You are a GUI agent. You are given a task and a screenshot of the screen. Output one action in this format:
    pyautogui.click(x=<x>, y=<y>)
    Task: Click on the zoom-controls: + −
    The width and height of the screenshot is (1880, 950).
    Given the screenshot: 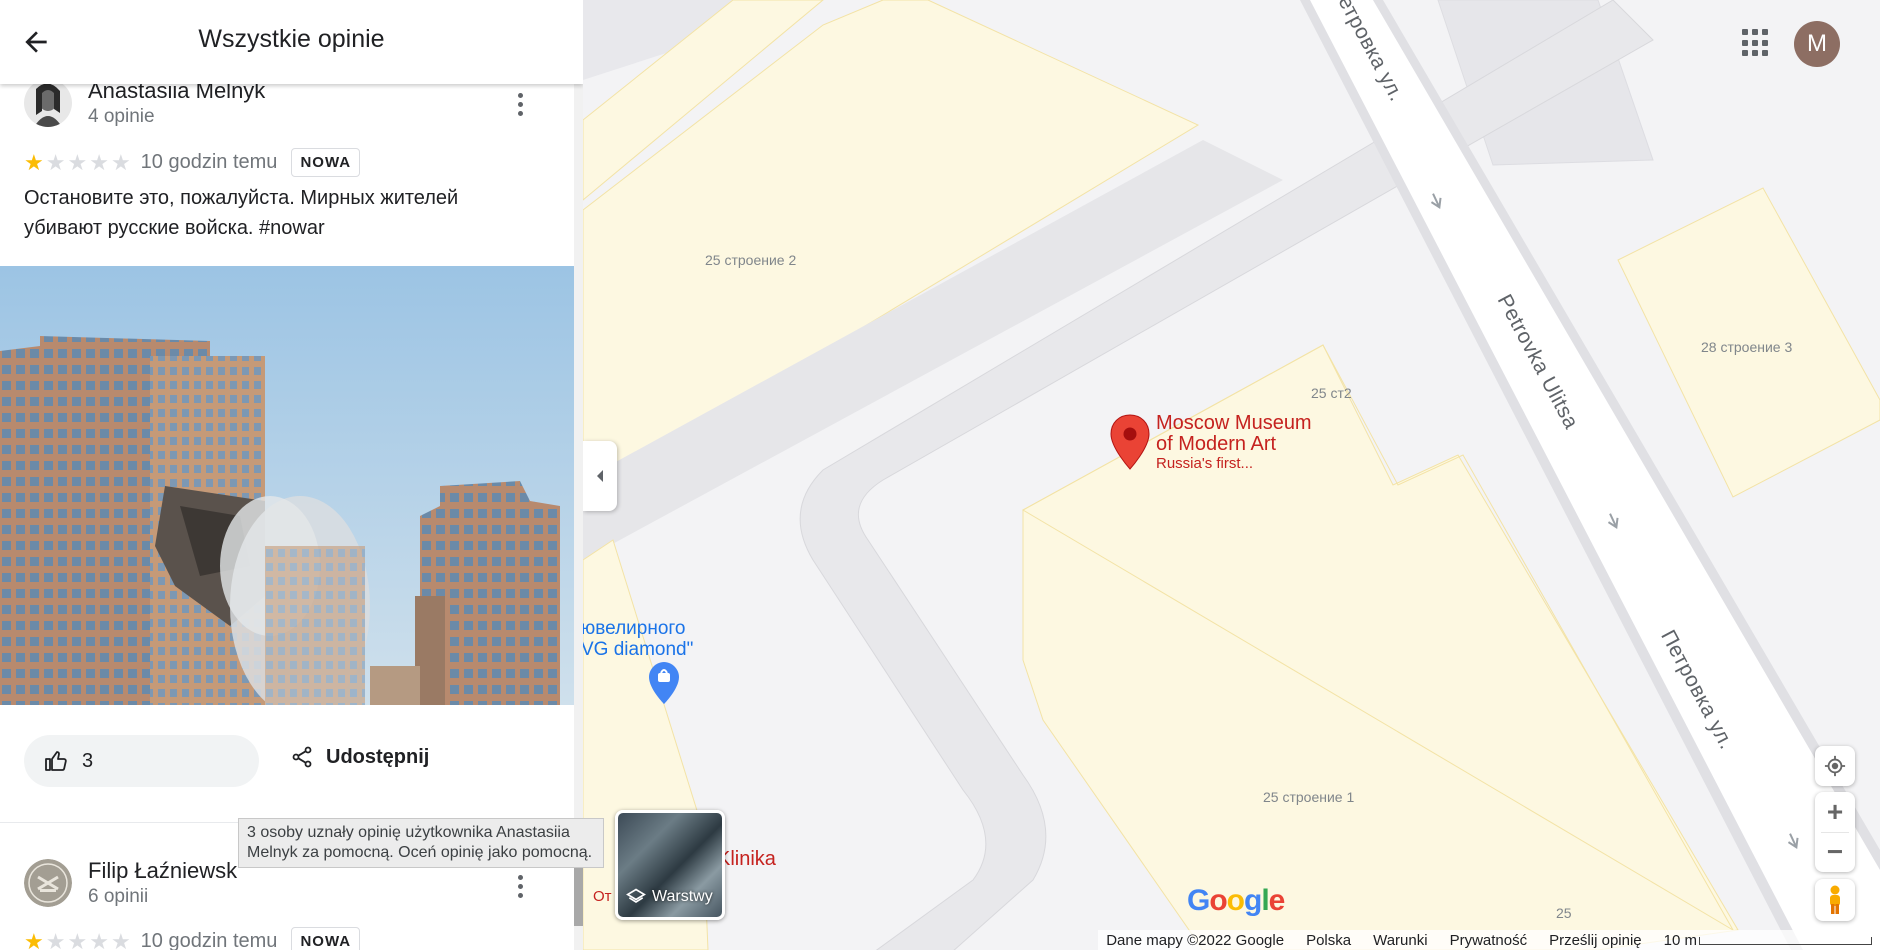 What is the action you would take?
    pyautogui.click(x=1835, y=832)
    